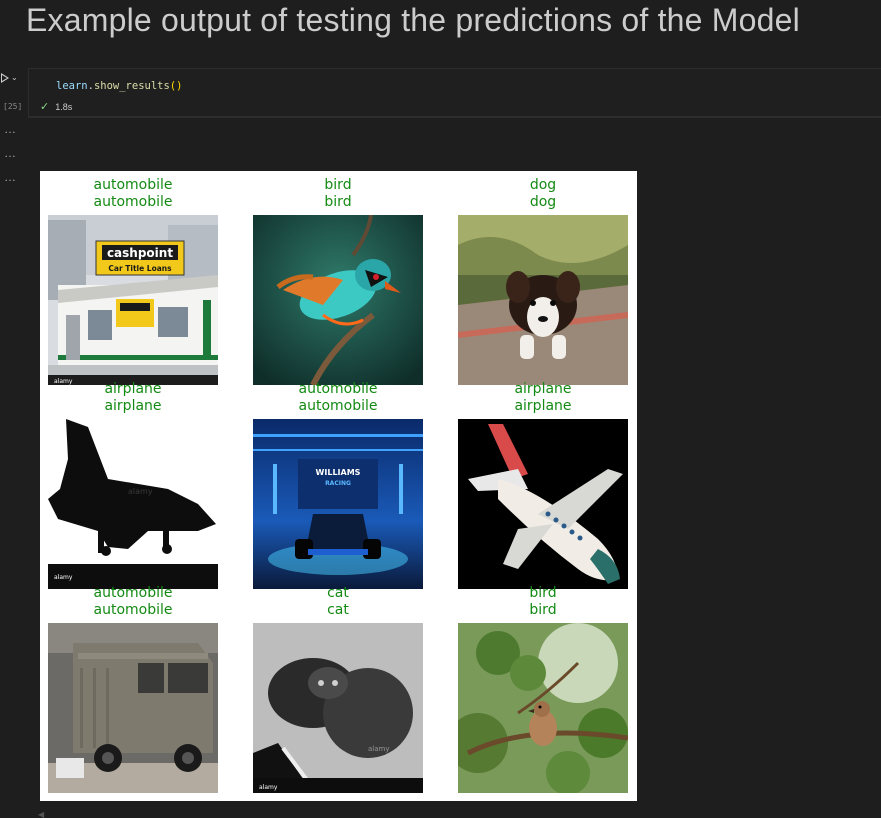  Describe the element at coordinates (338, 472) in the screenshot. I see `svg-text: WILLIAMS` at that location.